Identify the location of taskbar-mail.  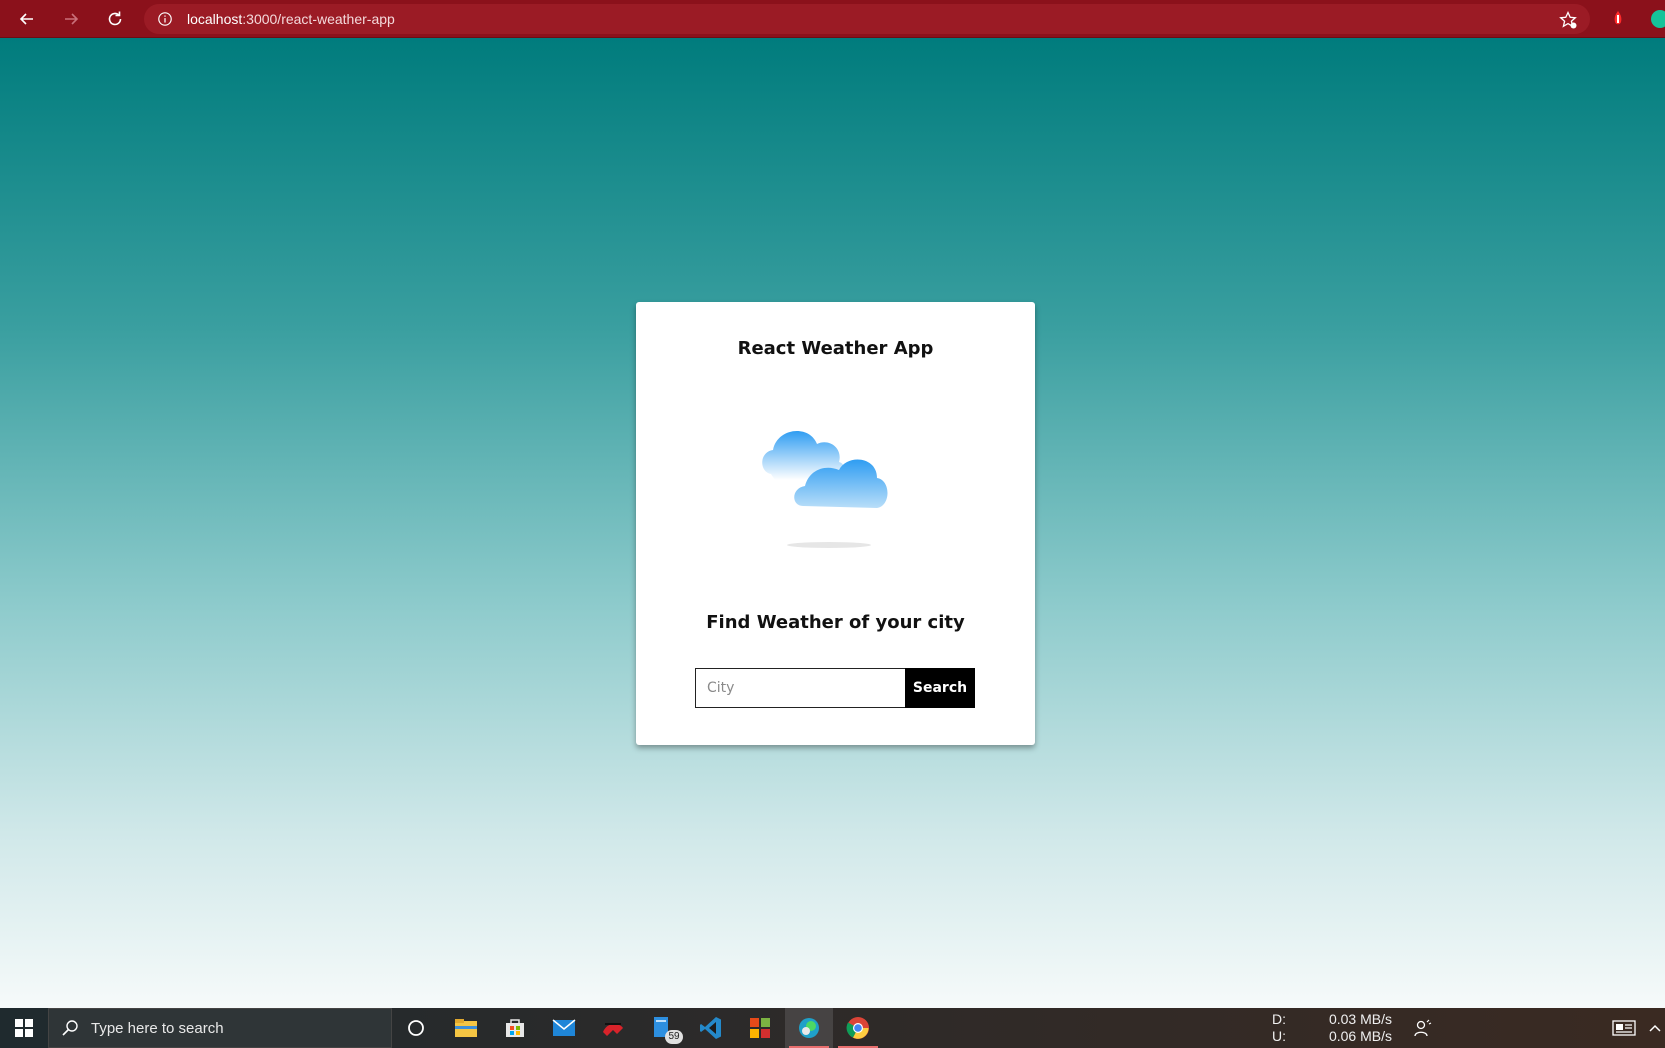
(564, 1028).